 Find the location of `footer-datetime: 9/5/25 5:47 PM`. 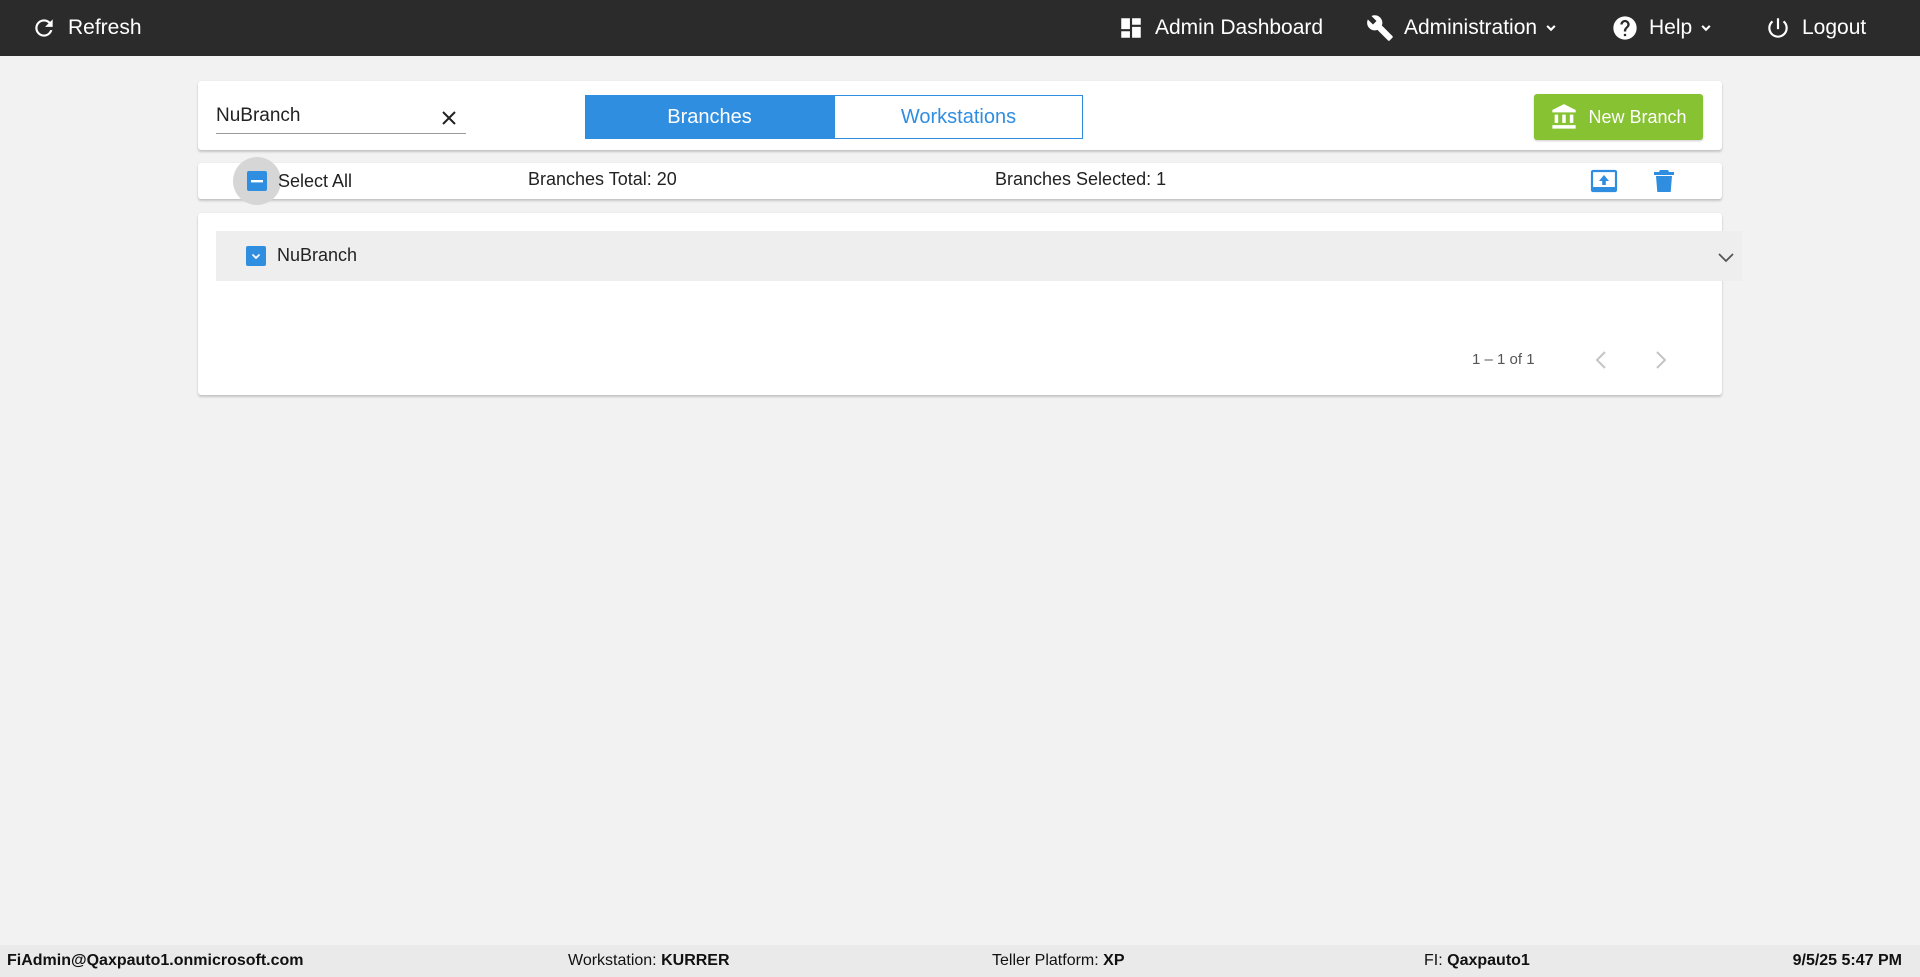

footer-datetime: 9/5/25 5:47 PM is located at coordinates (1847, 960).